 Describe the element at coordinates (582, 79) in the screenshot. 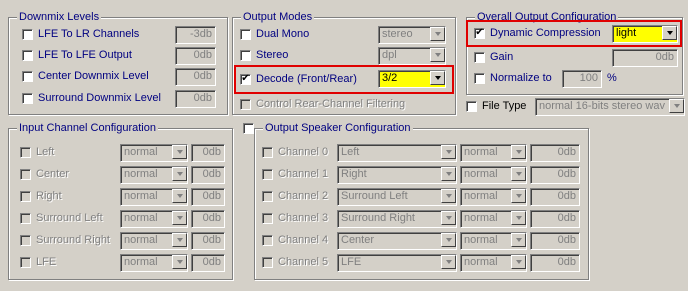

I see `normalize-value: 100` at that location.